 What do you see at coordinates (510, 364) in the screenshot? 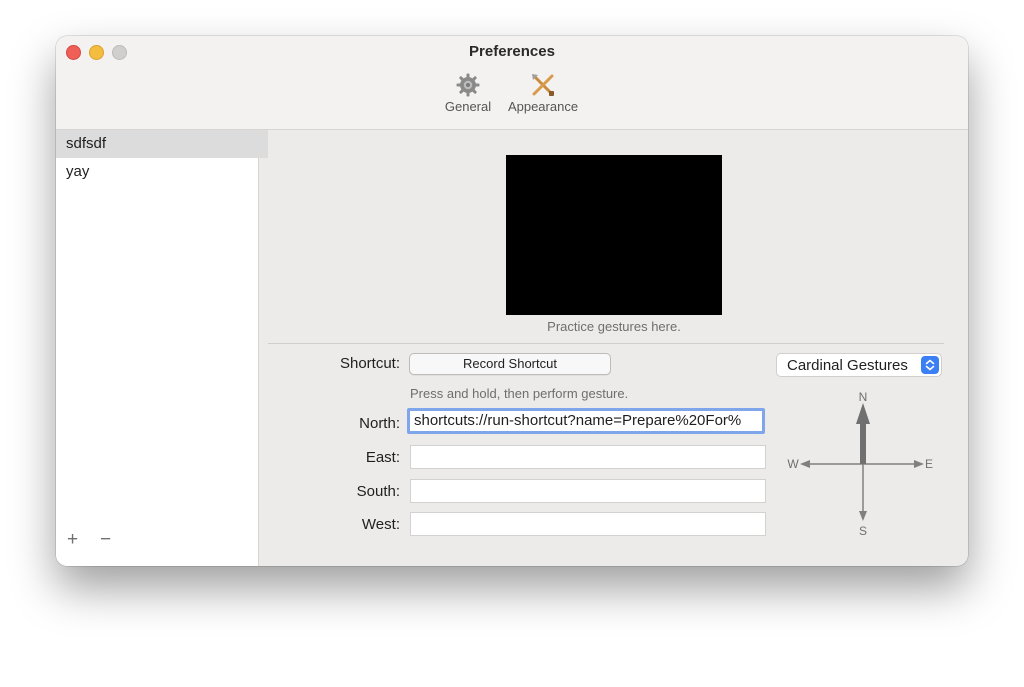
I see `record-shortcut-button: Record Shortcut` at bounding box center [510, 364].